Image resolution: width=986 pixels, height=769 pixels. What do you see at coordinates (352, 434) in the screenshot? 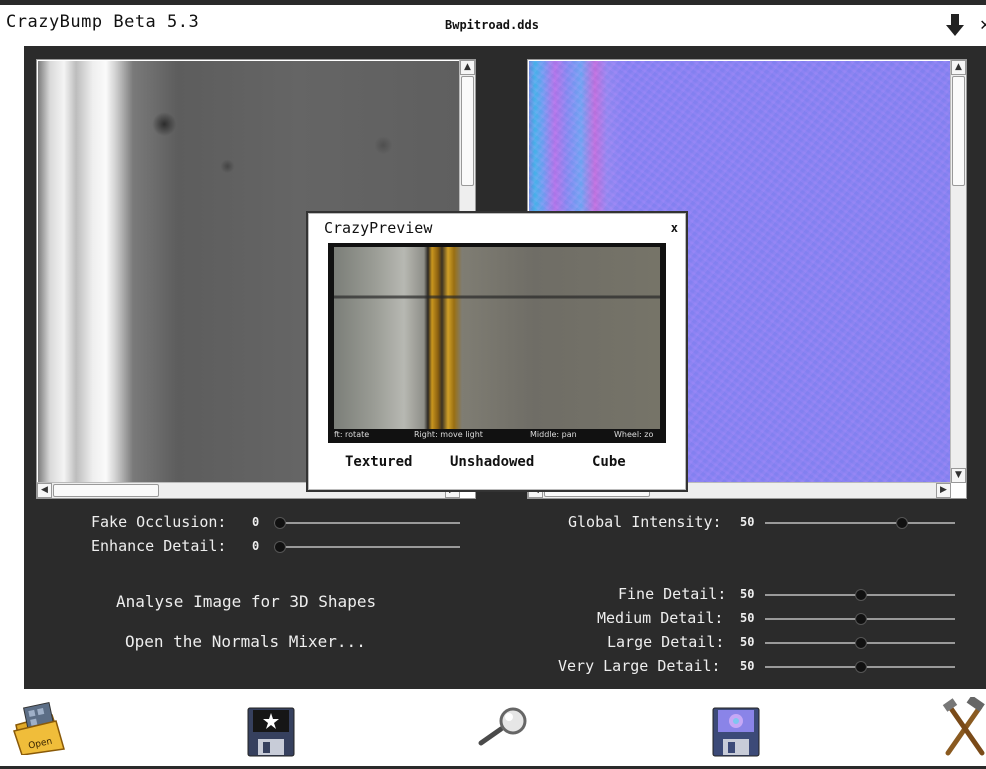
I see `hint-left: ft: rotate` at bounding box center [352, 434].